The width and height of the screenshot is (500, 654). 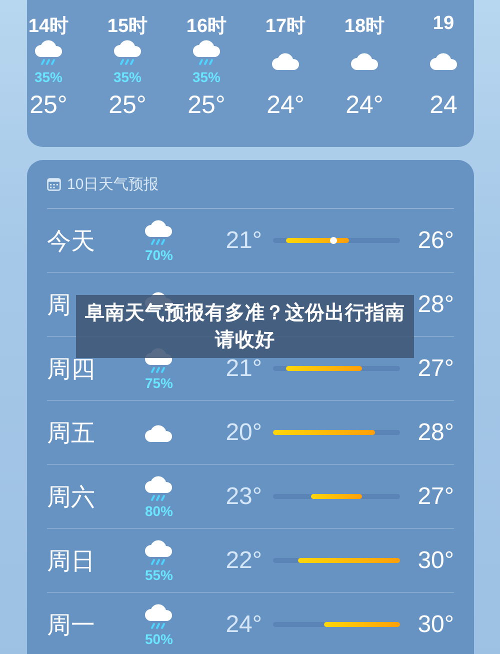 What do you see at coordinates (159, 638) in the screenshot?
I see `precipitation-chance: 50%` at bounding box center [159, 638].